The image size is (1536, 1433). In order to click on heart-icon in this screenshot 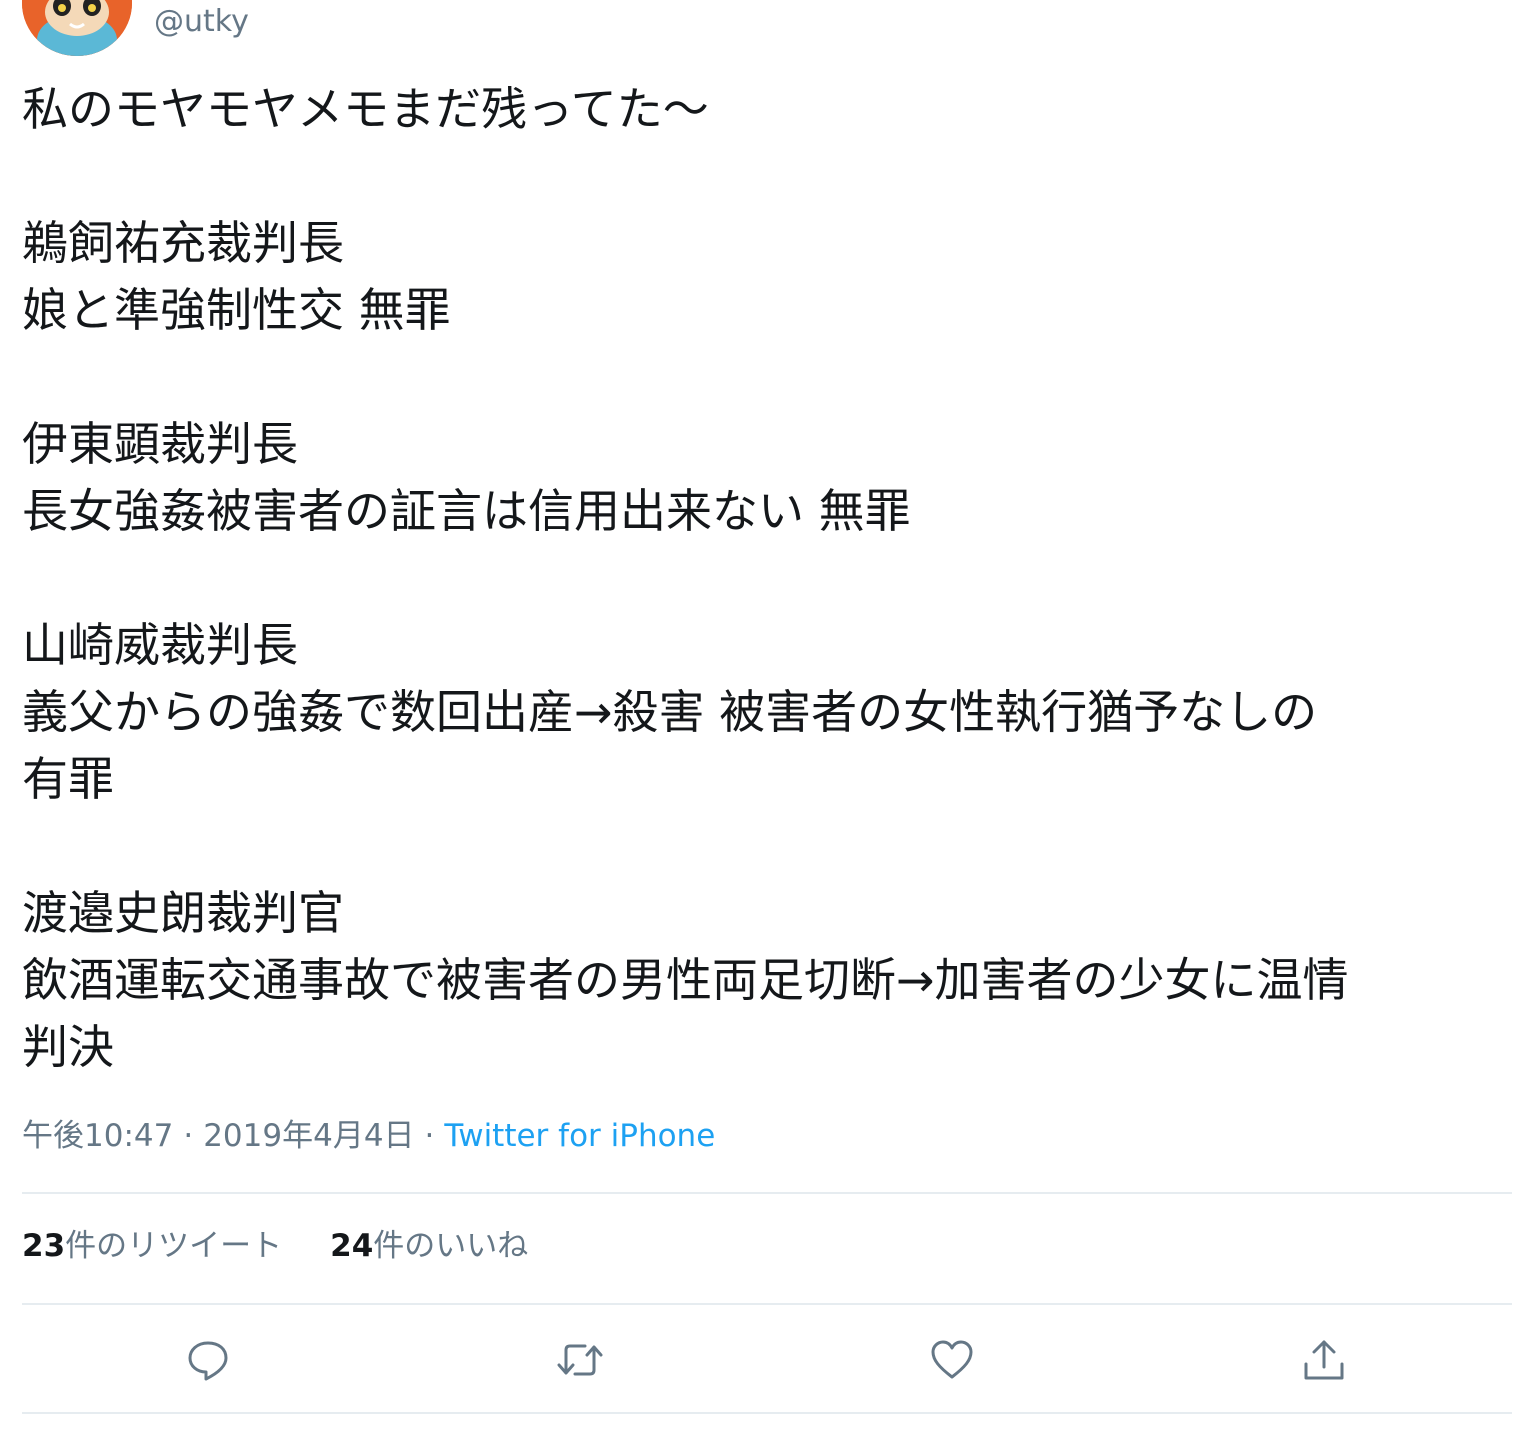, I will do `click(952, 1359)`.